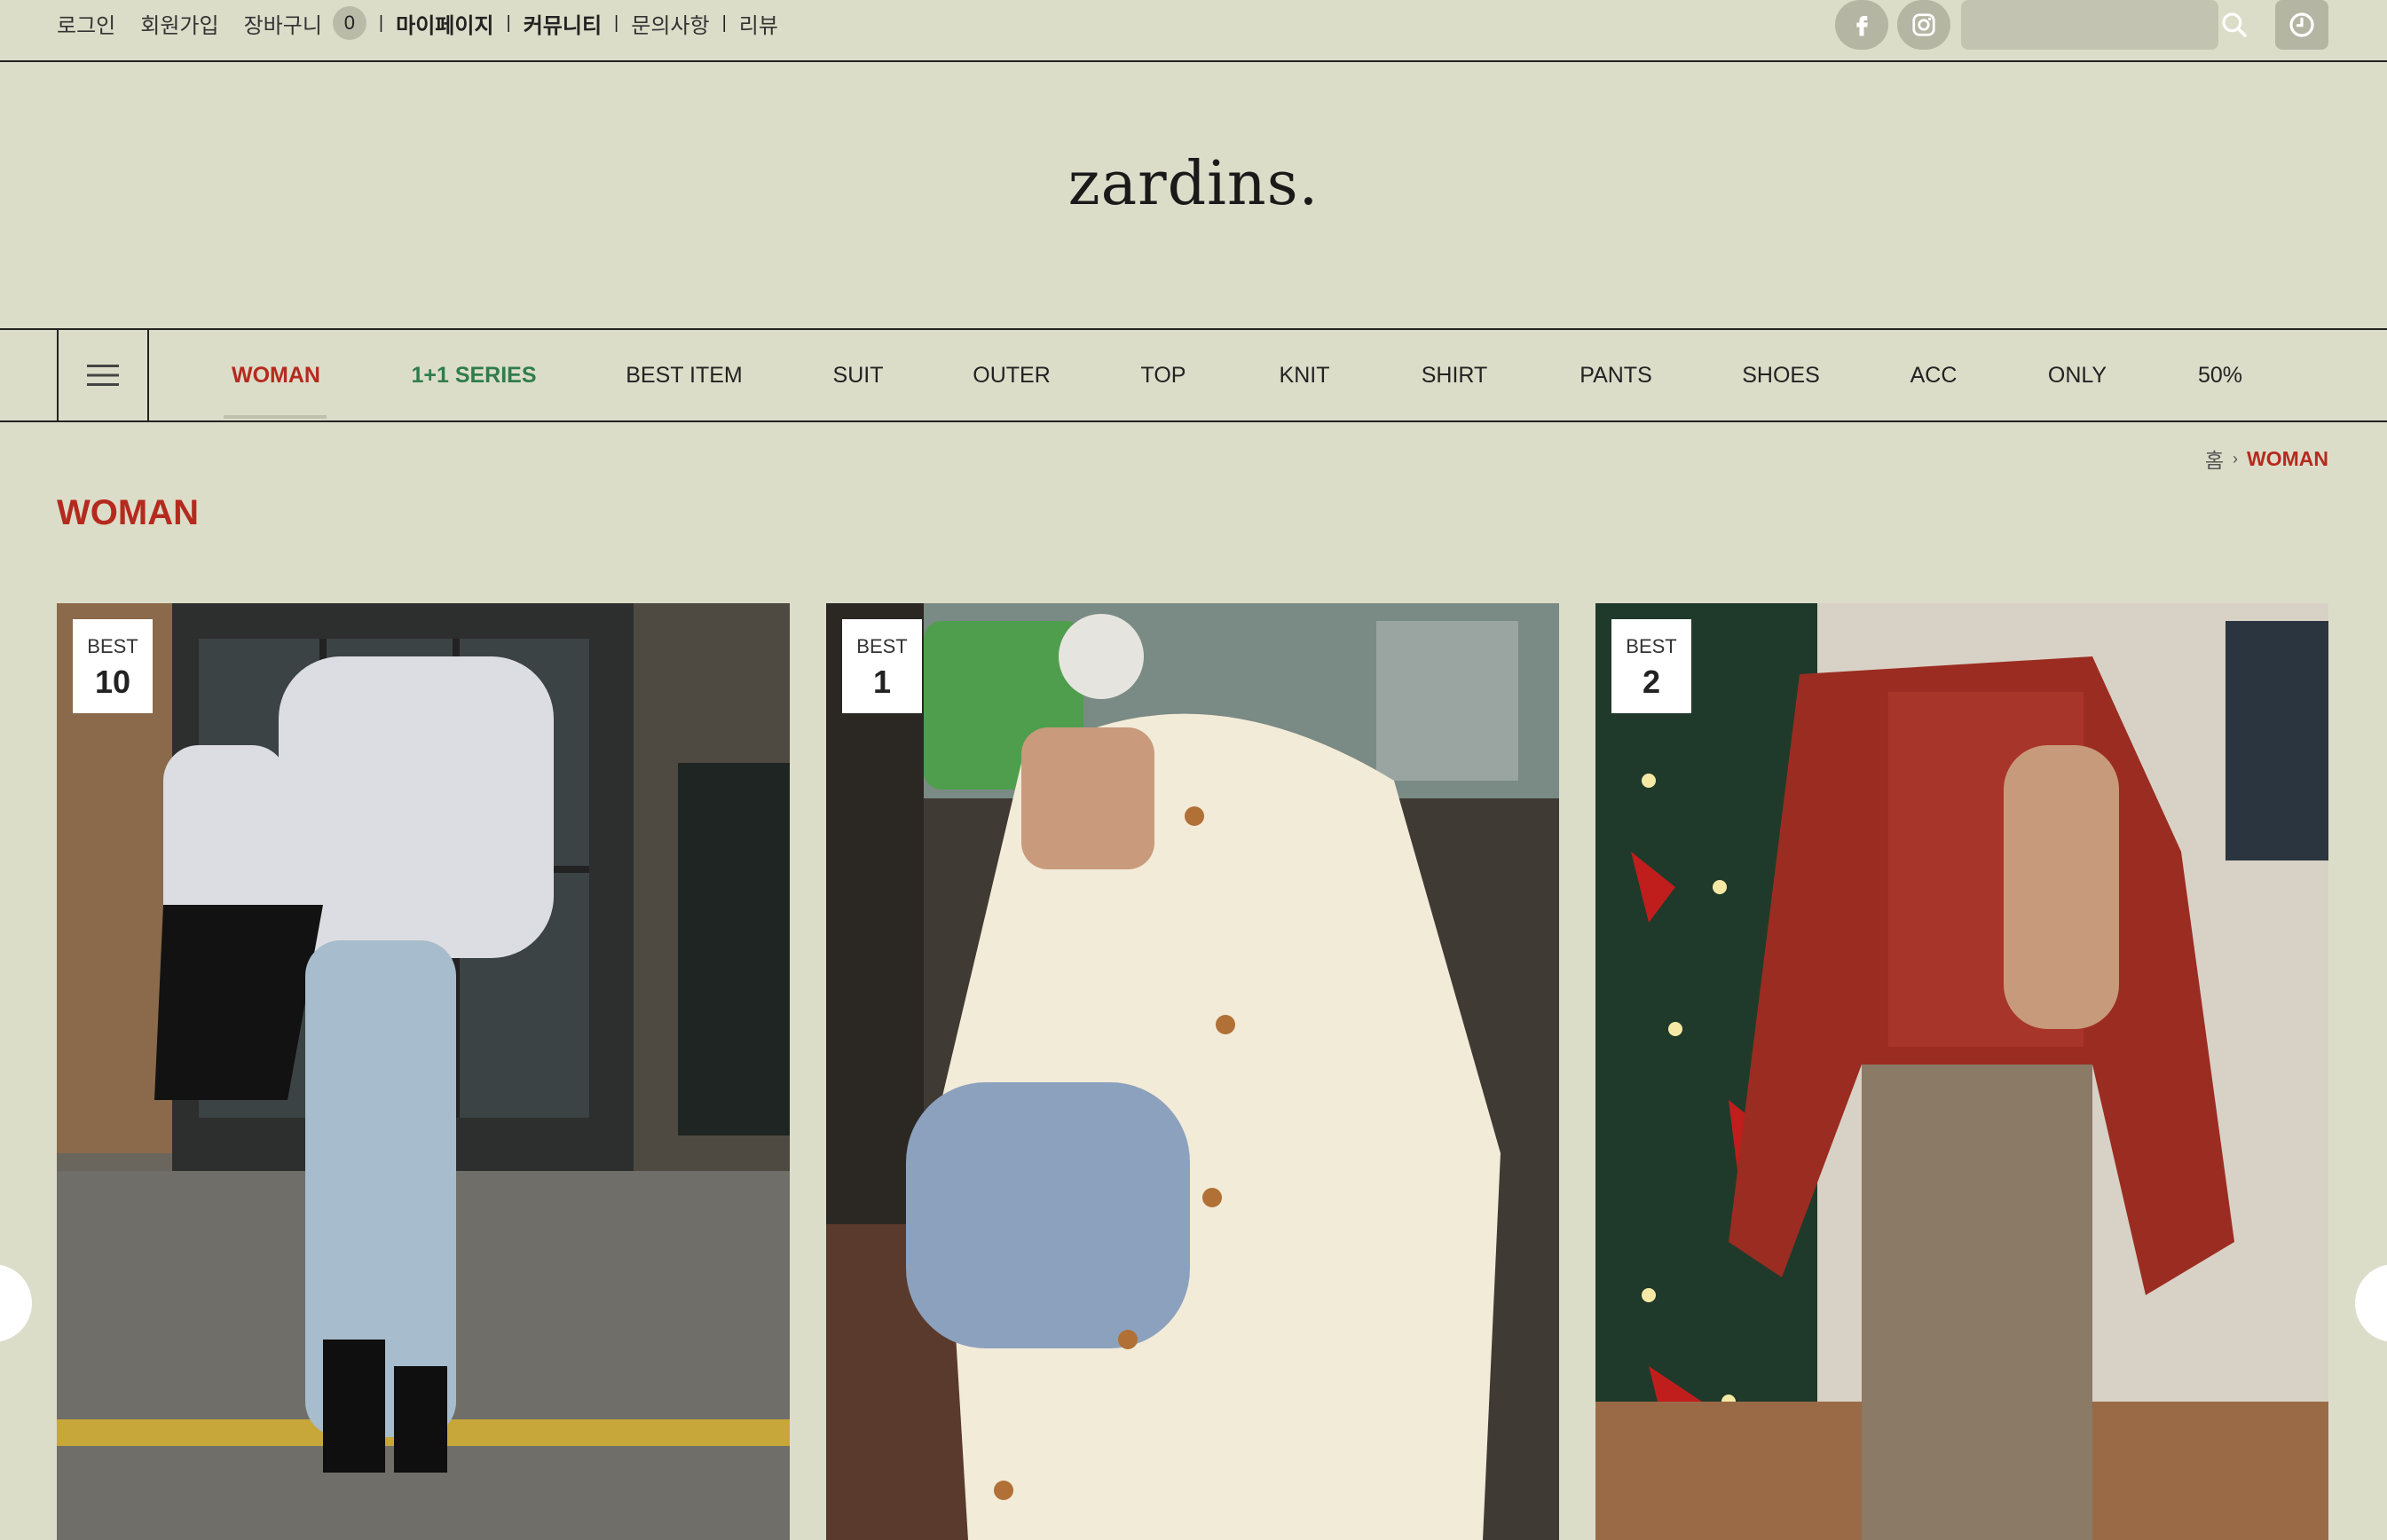 This screenshot has height=1540, width=2387. What do you see at coordinates (1652, 682) in the screenshot?
I see `badge-rank: 2` at bounding box center [1652, 682].